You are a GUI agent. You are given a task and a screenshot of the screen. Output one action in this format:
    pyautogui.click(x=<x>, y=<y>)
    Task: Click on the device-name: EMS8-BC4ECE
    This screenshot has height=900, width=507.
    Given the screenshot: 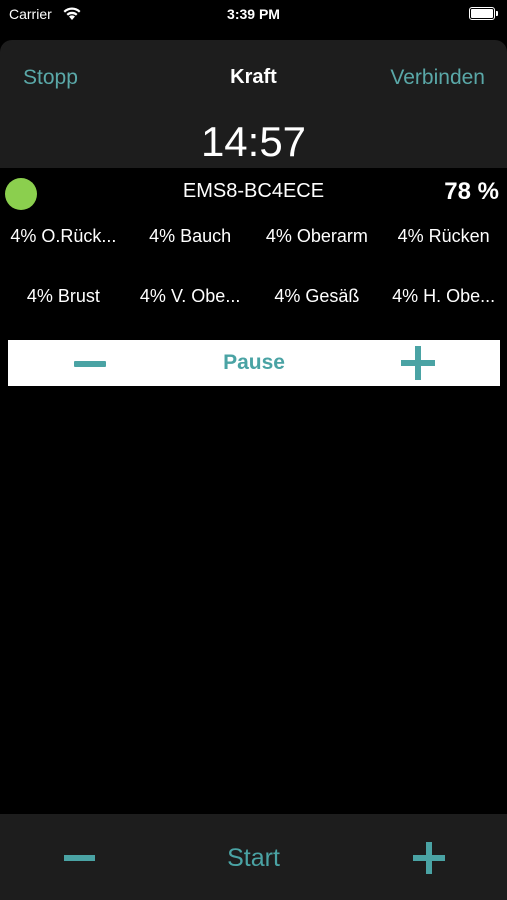 What is the action you would take?
    pyautogui.click(x=253, y=191)
    